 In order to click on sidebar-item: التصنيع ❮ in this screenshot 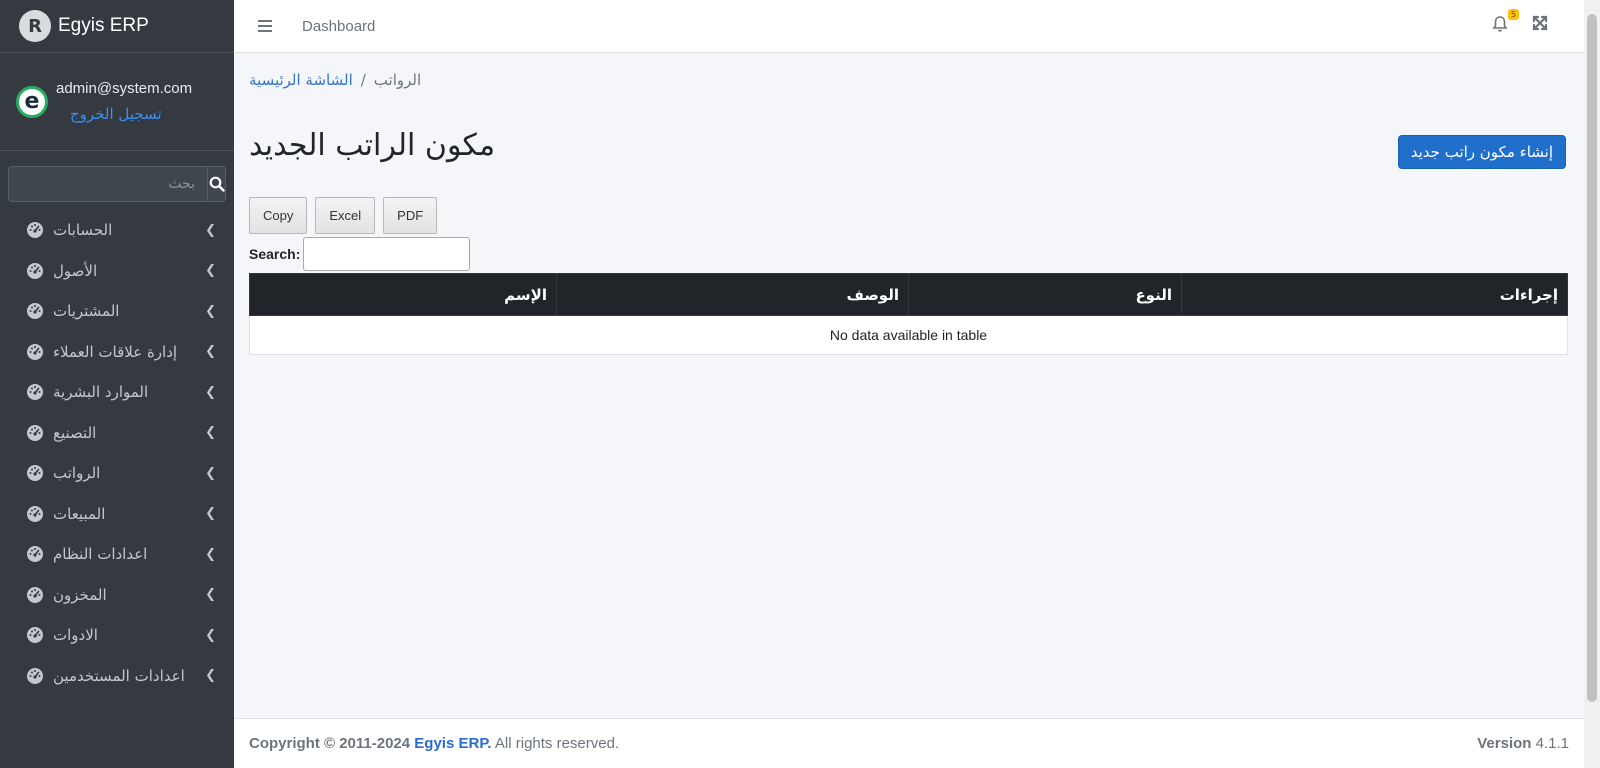, I will do `click(117, 433)`.